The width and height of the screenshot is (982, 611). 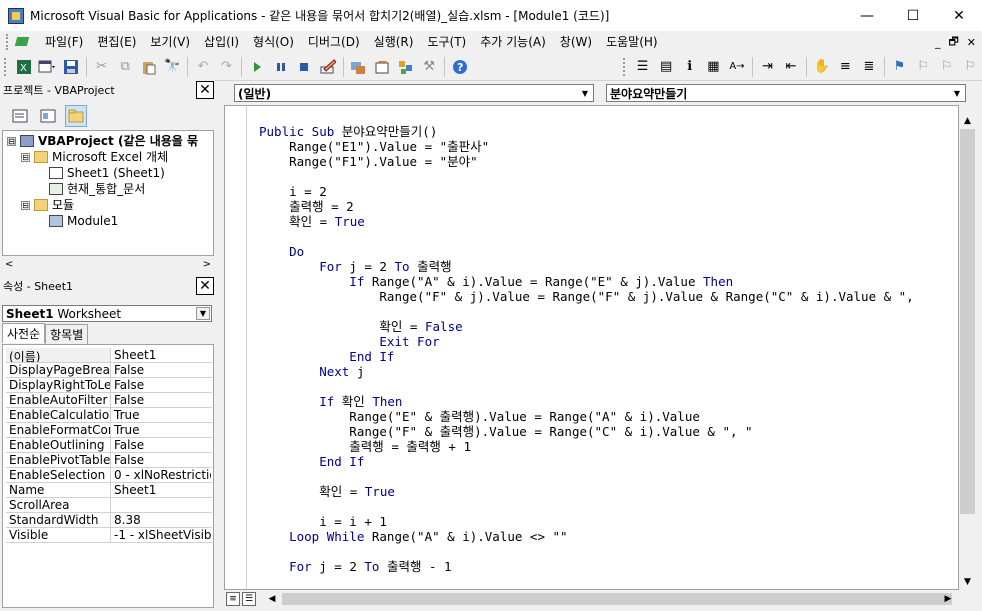 What do you see at coordinates (586, 371) in the screenshot?
I see `code-line: Next j` at bounding box center [586, 371].